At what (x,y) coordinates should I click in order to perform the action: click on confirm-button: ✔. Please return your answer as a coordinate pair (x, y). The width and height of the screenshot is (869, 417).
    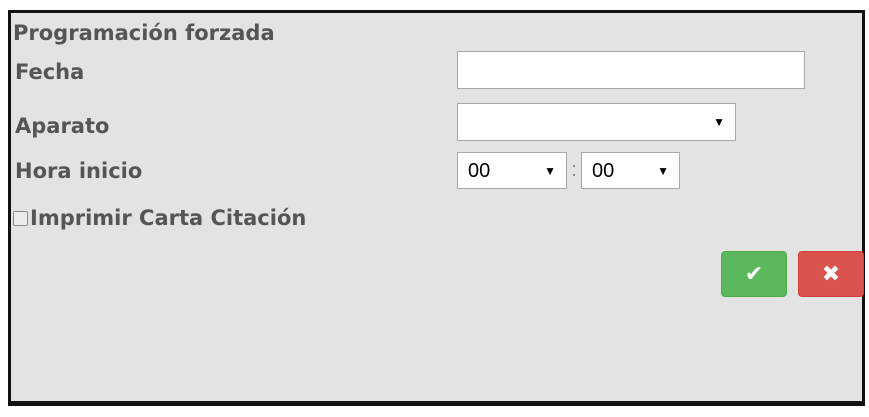
    Looking at the image, I should click on (754, 274).